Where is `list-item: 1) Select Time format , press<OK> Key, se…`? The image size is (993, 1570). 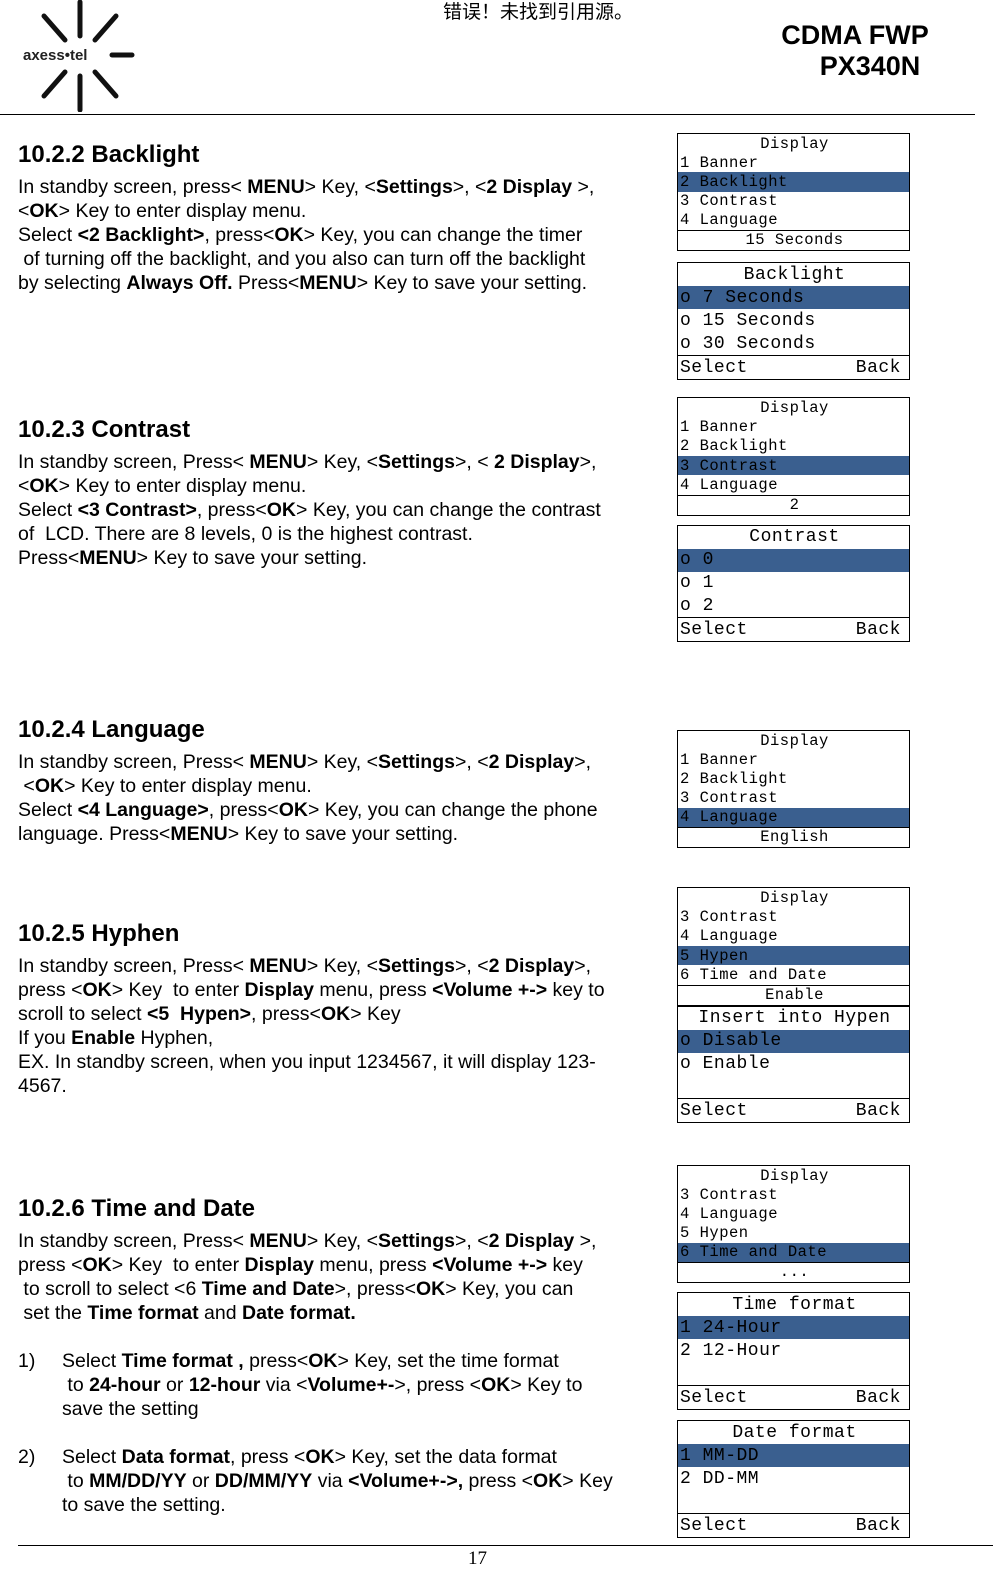
list-item: 1) Select Time format , press<OK> Key, se… is located at coordinates (338, 1385).